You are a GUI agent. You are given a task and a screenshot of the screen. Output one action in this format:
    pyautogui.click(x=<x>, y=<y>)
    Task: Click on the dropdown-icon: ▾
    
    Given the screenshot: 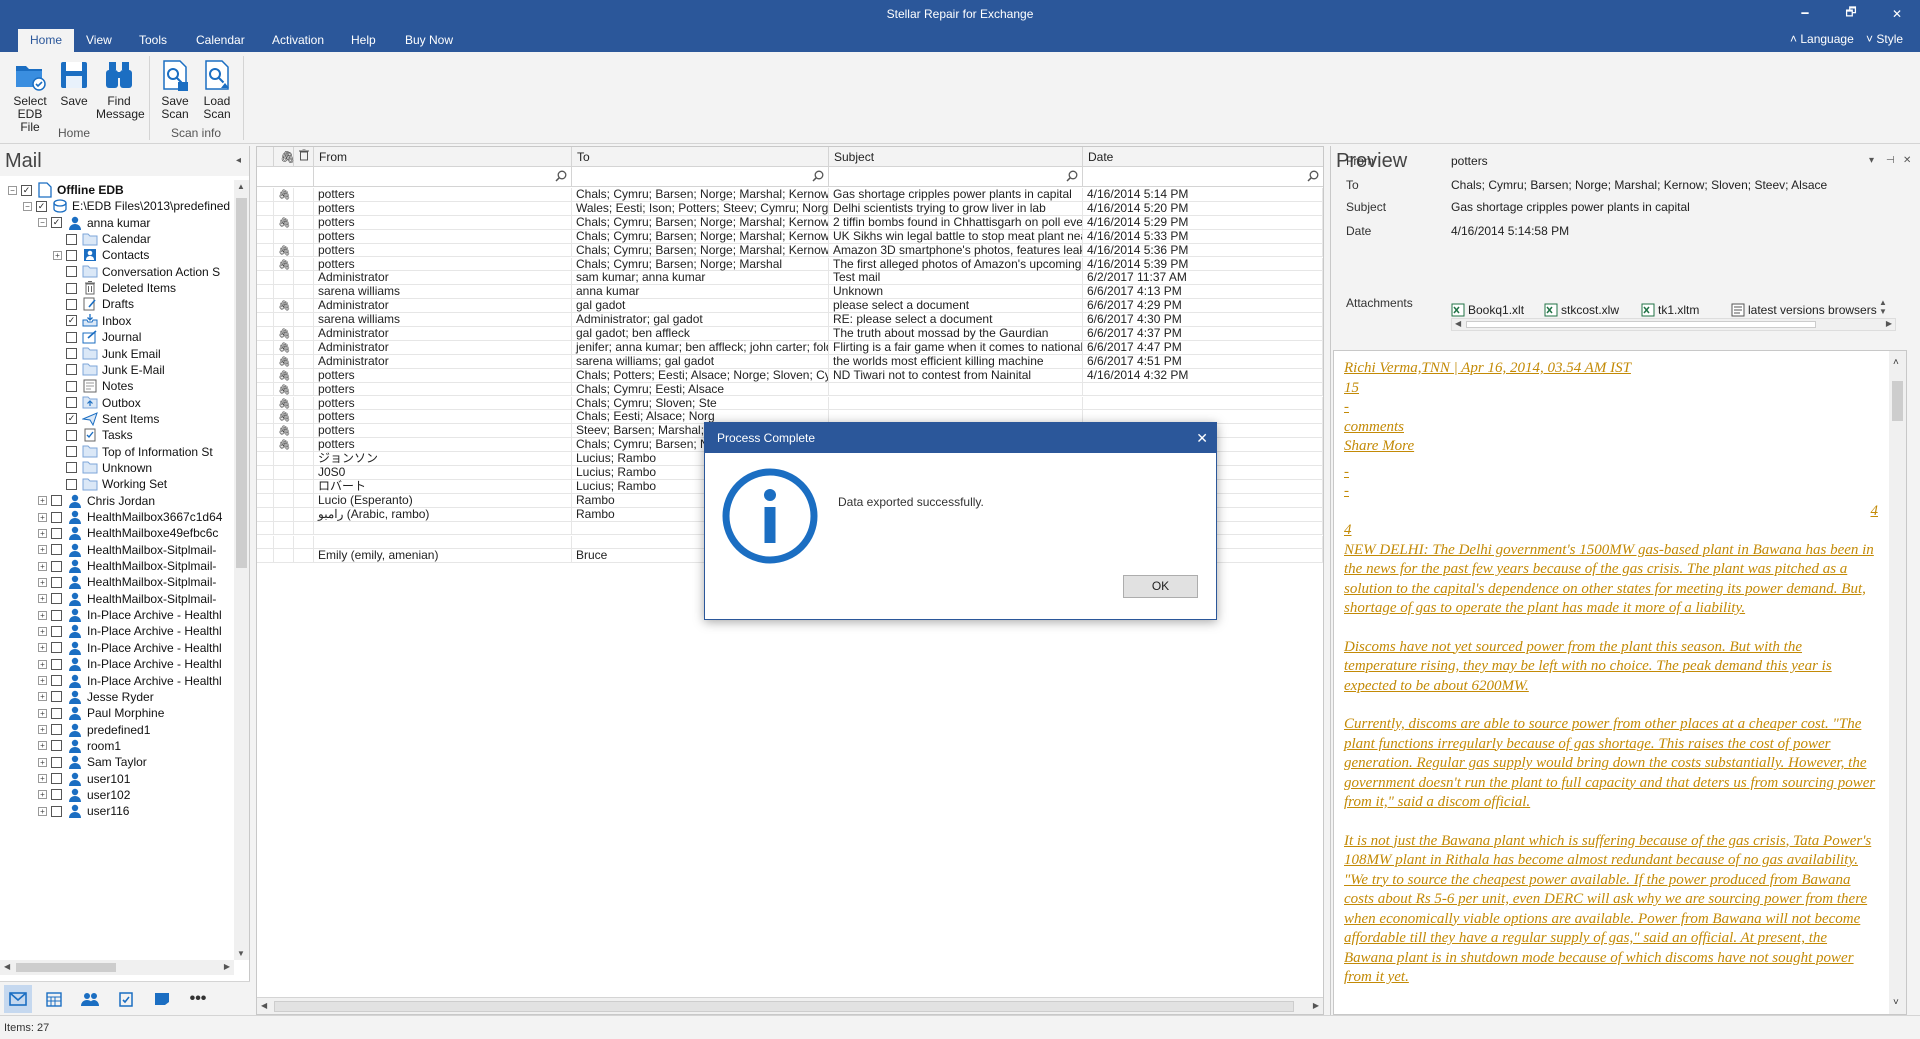 What is the action you would take?
    pyautogui.click(x=1871, y=161)
    